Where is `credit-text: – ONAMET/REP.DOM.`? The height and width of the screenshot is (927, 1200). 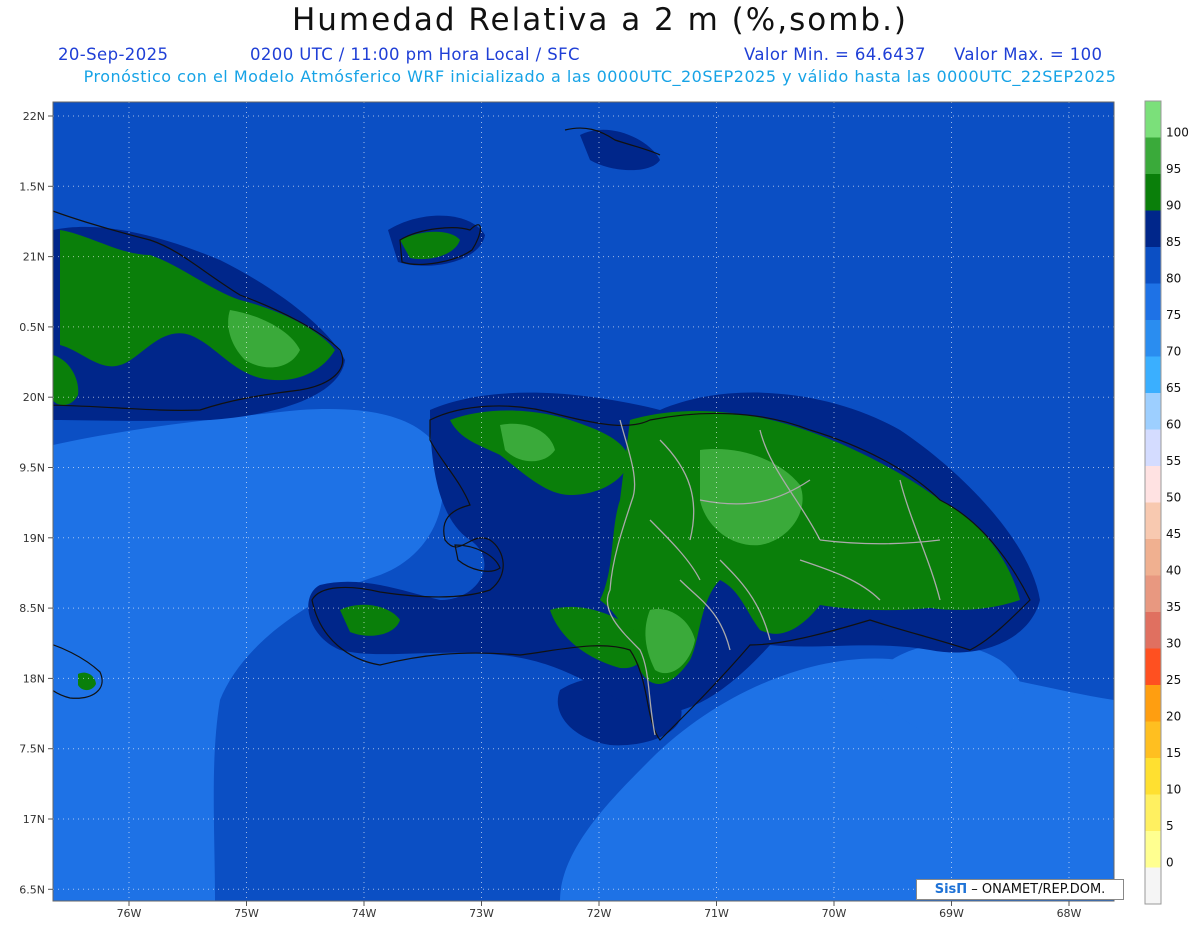
credit-text: – ONAMET/REP.DOM. is located at coordinates (1036, 889).